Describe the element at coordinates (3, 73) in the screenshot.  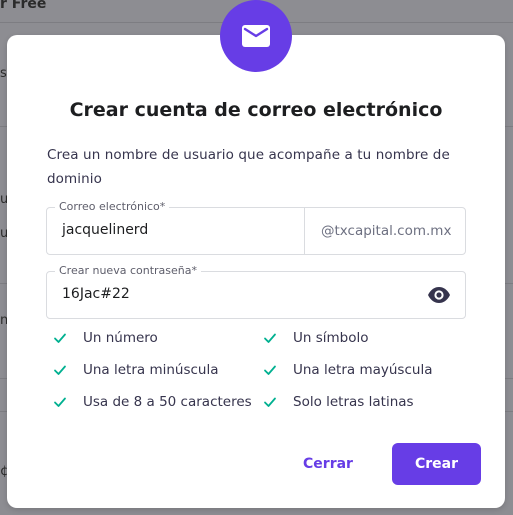
I see `background-fragment: s` at that location.